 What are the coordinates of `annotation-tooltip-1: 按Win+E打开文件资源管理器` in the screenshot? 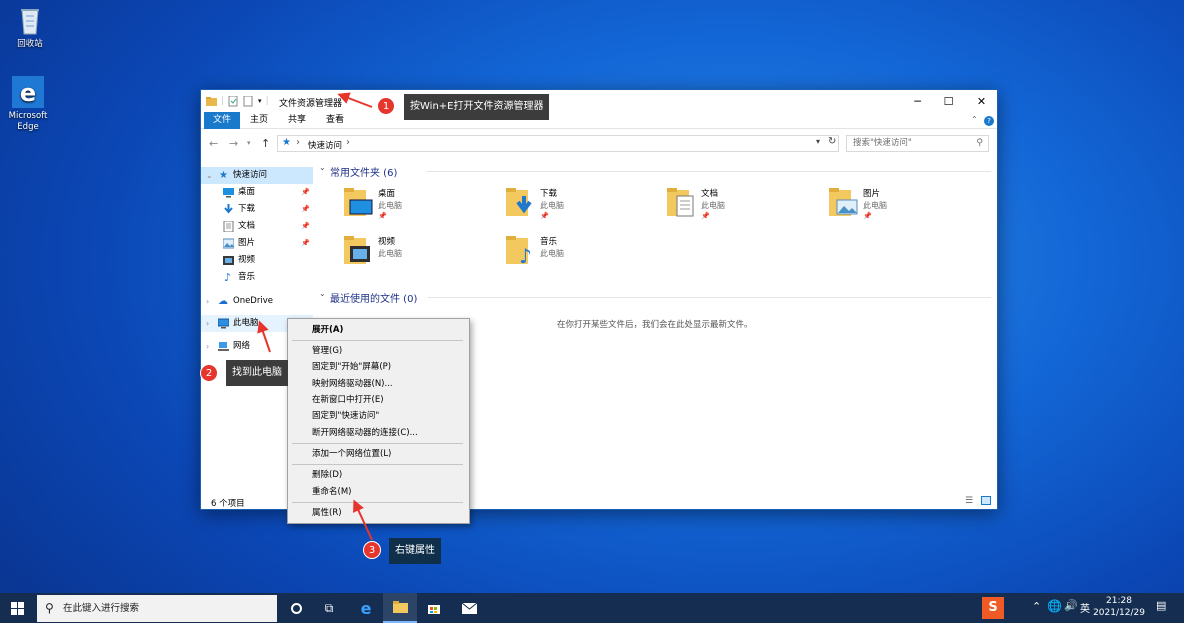 It's located at (477, 107).